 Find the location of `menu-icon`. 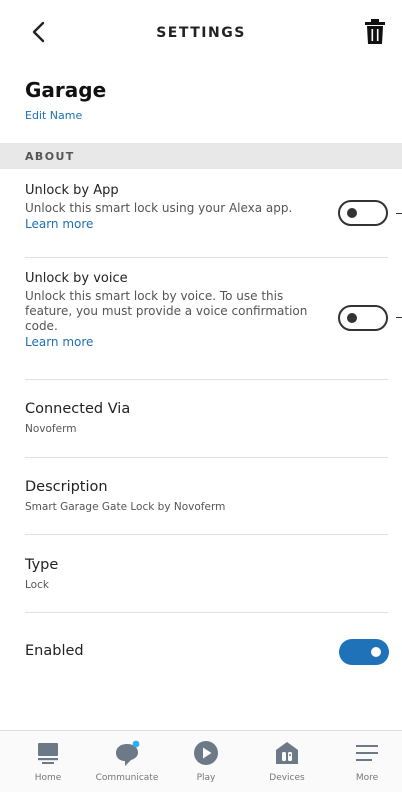

menu-icon is located at coordinates (367, 753).